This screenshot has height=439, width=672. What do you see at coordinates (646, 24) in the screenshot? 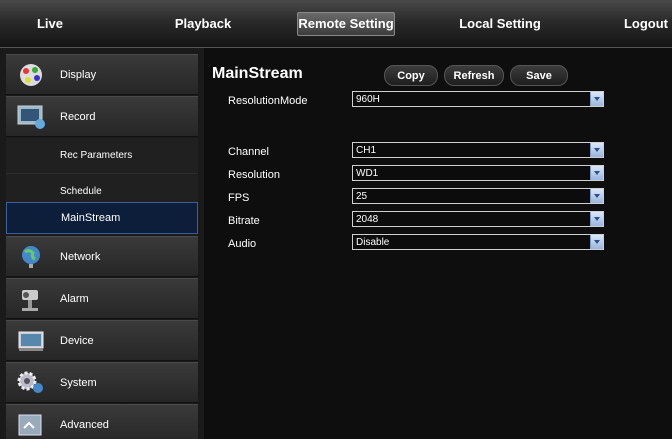
I see `tab-logout: Logout` at bounding box center [646, 24].